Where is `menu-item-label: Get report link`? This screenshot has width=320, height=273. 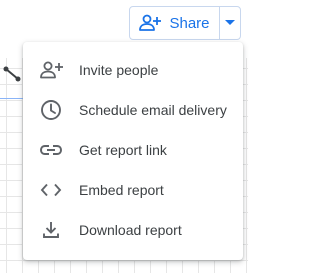
menu-item-label: Get report link is located at coordinates (123, 150).